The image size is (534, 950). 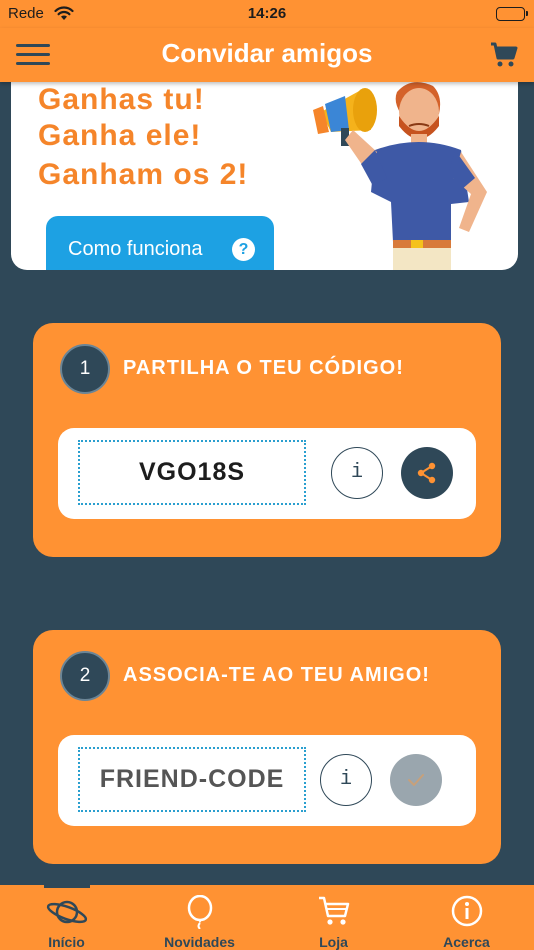 I want to click on tab-label: Acerca, so click(x=466, y=942).